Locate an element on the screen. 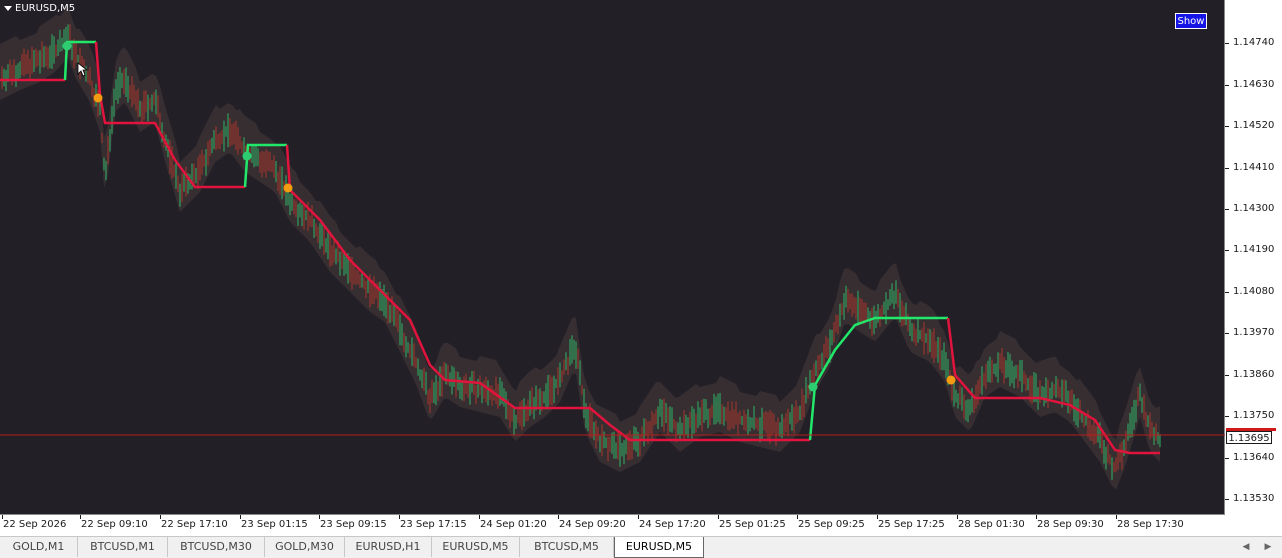 The height and width of the screenshot is (558, 1282). time-axis-label: 25 Sep 09:25 is located at coordinates (831, 524).